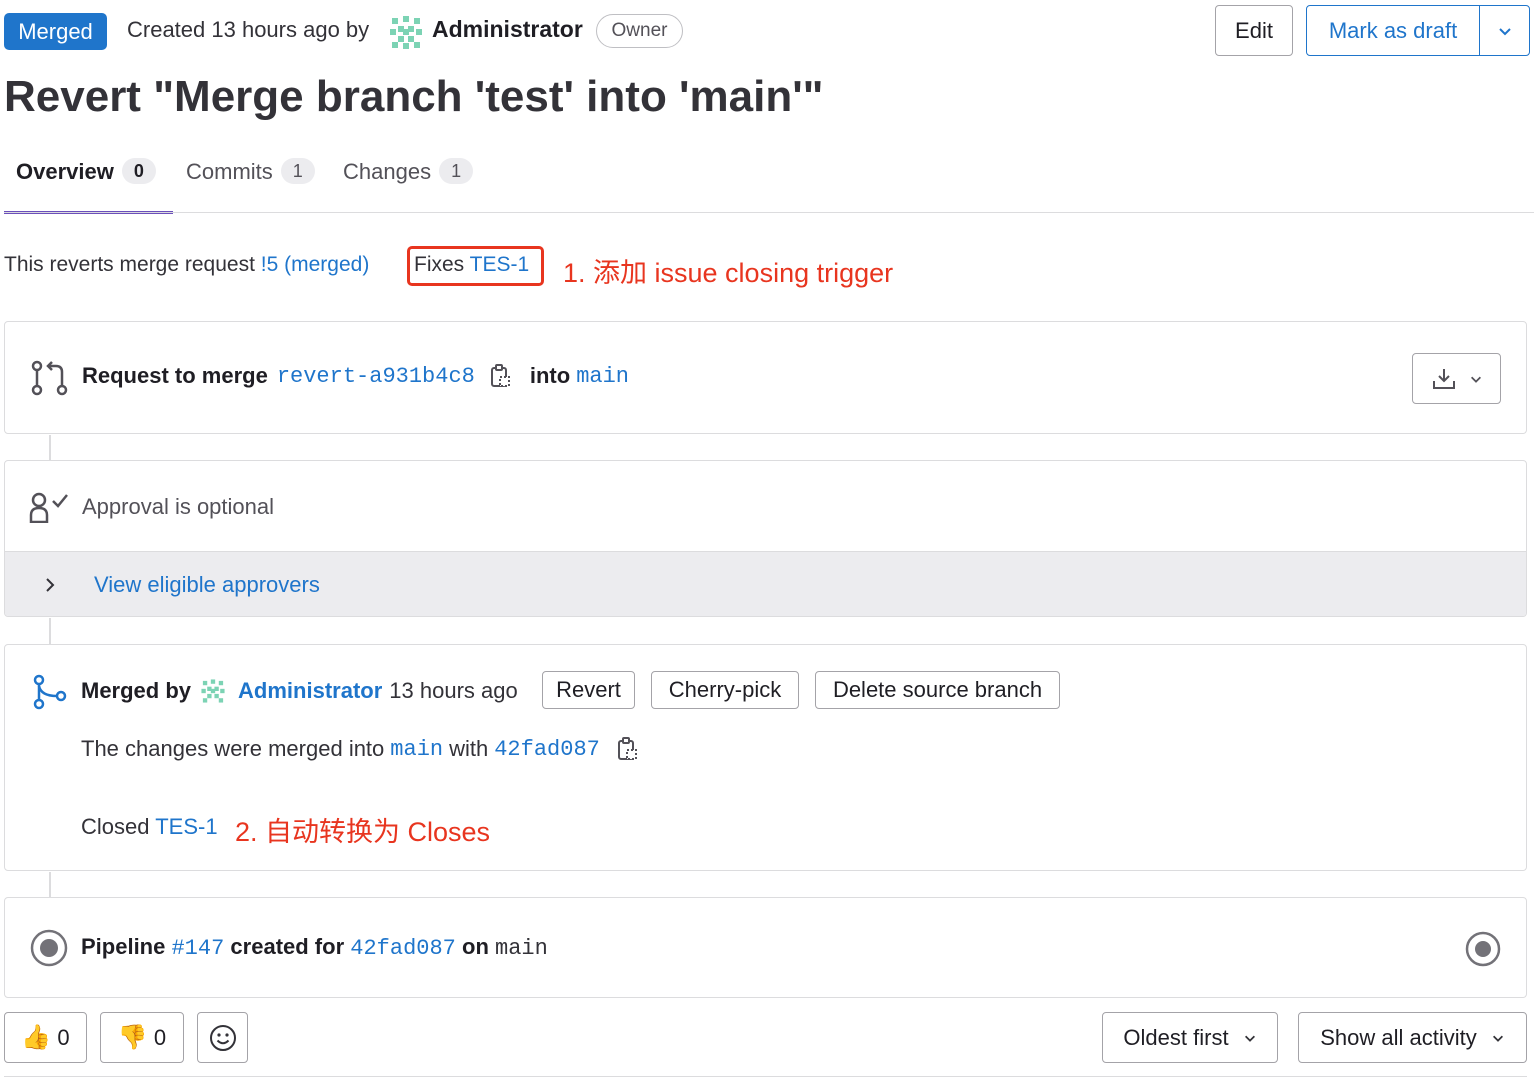  I want to click on download-icon, so click(1443, 378).